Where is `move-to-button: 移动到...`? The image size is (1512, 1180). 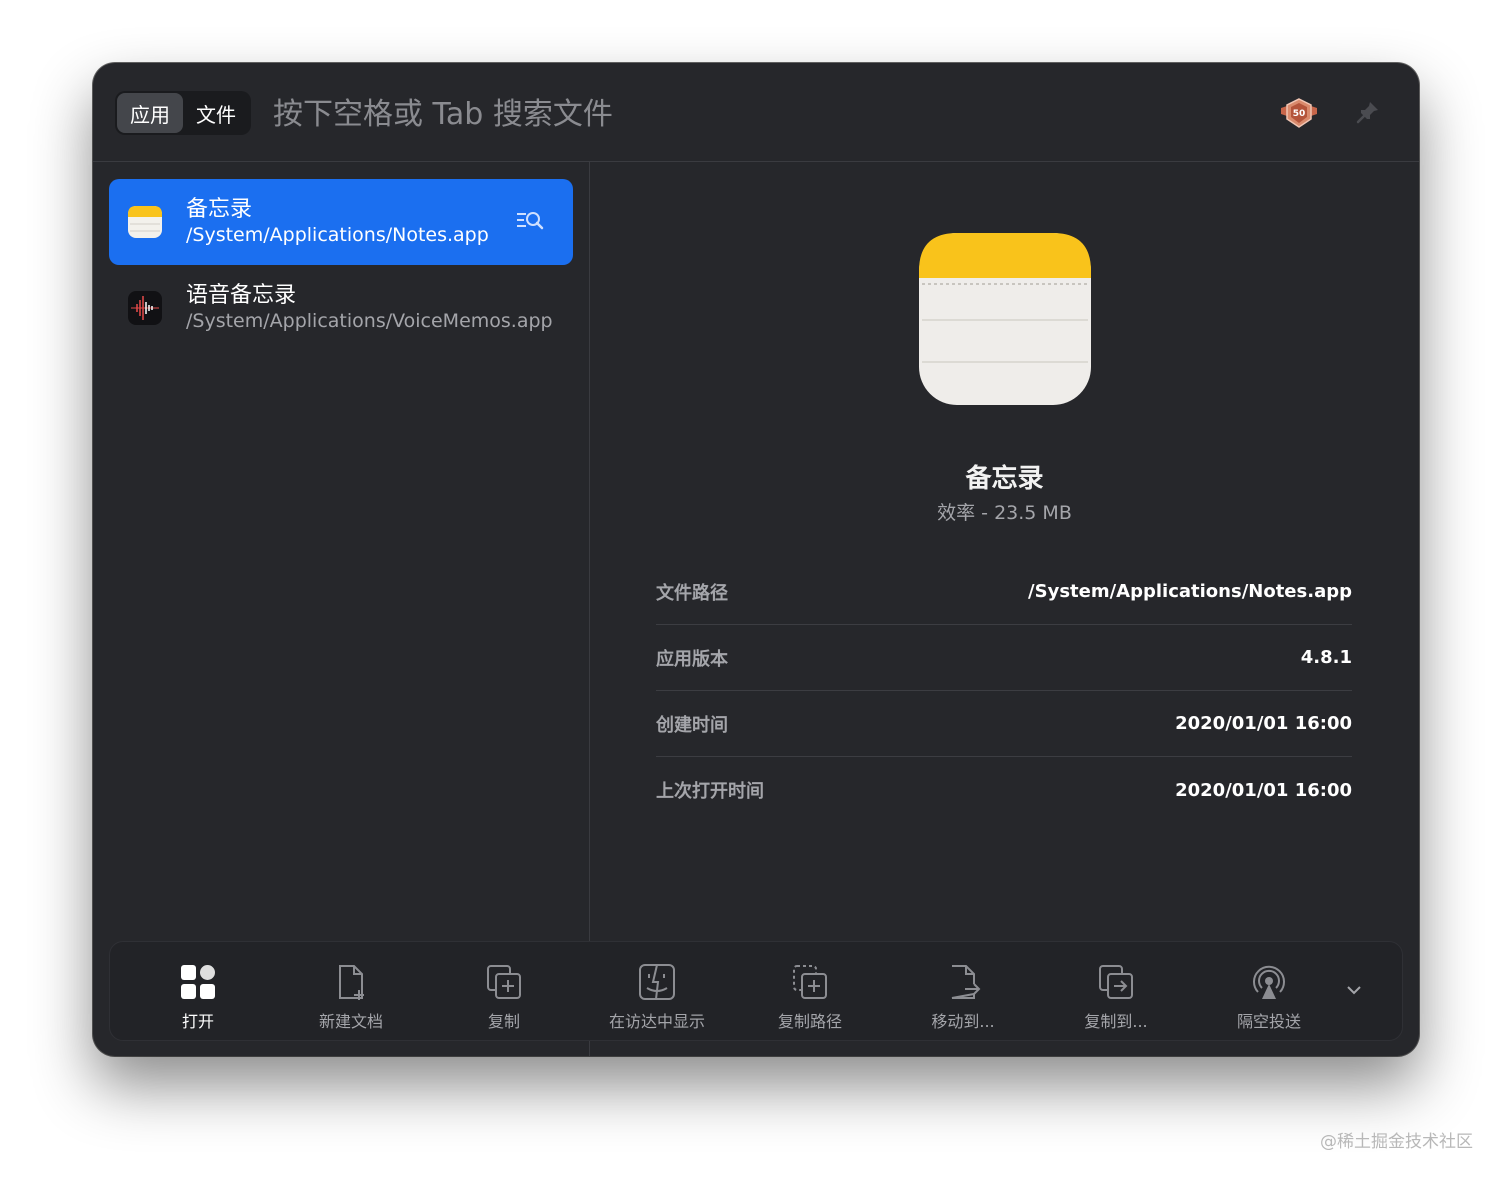 move-to-button: 移动到... is located at coordinates (963, 992).